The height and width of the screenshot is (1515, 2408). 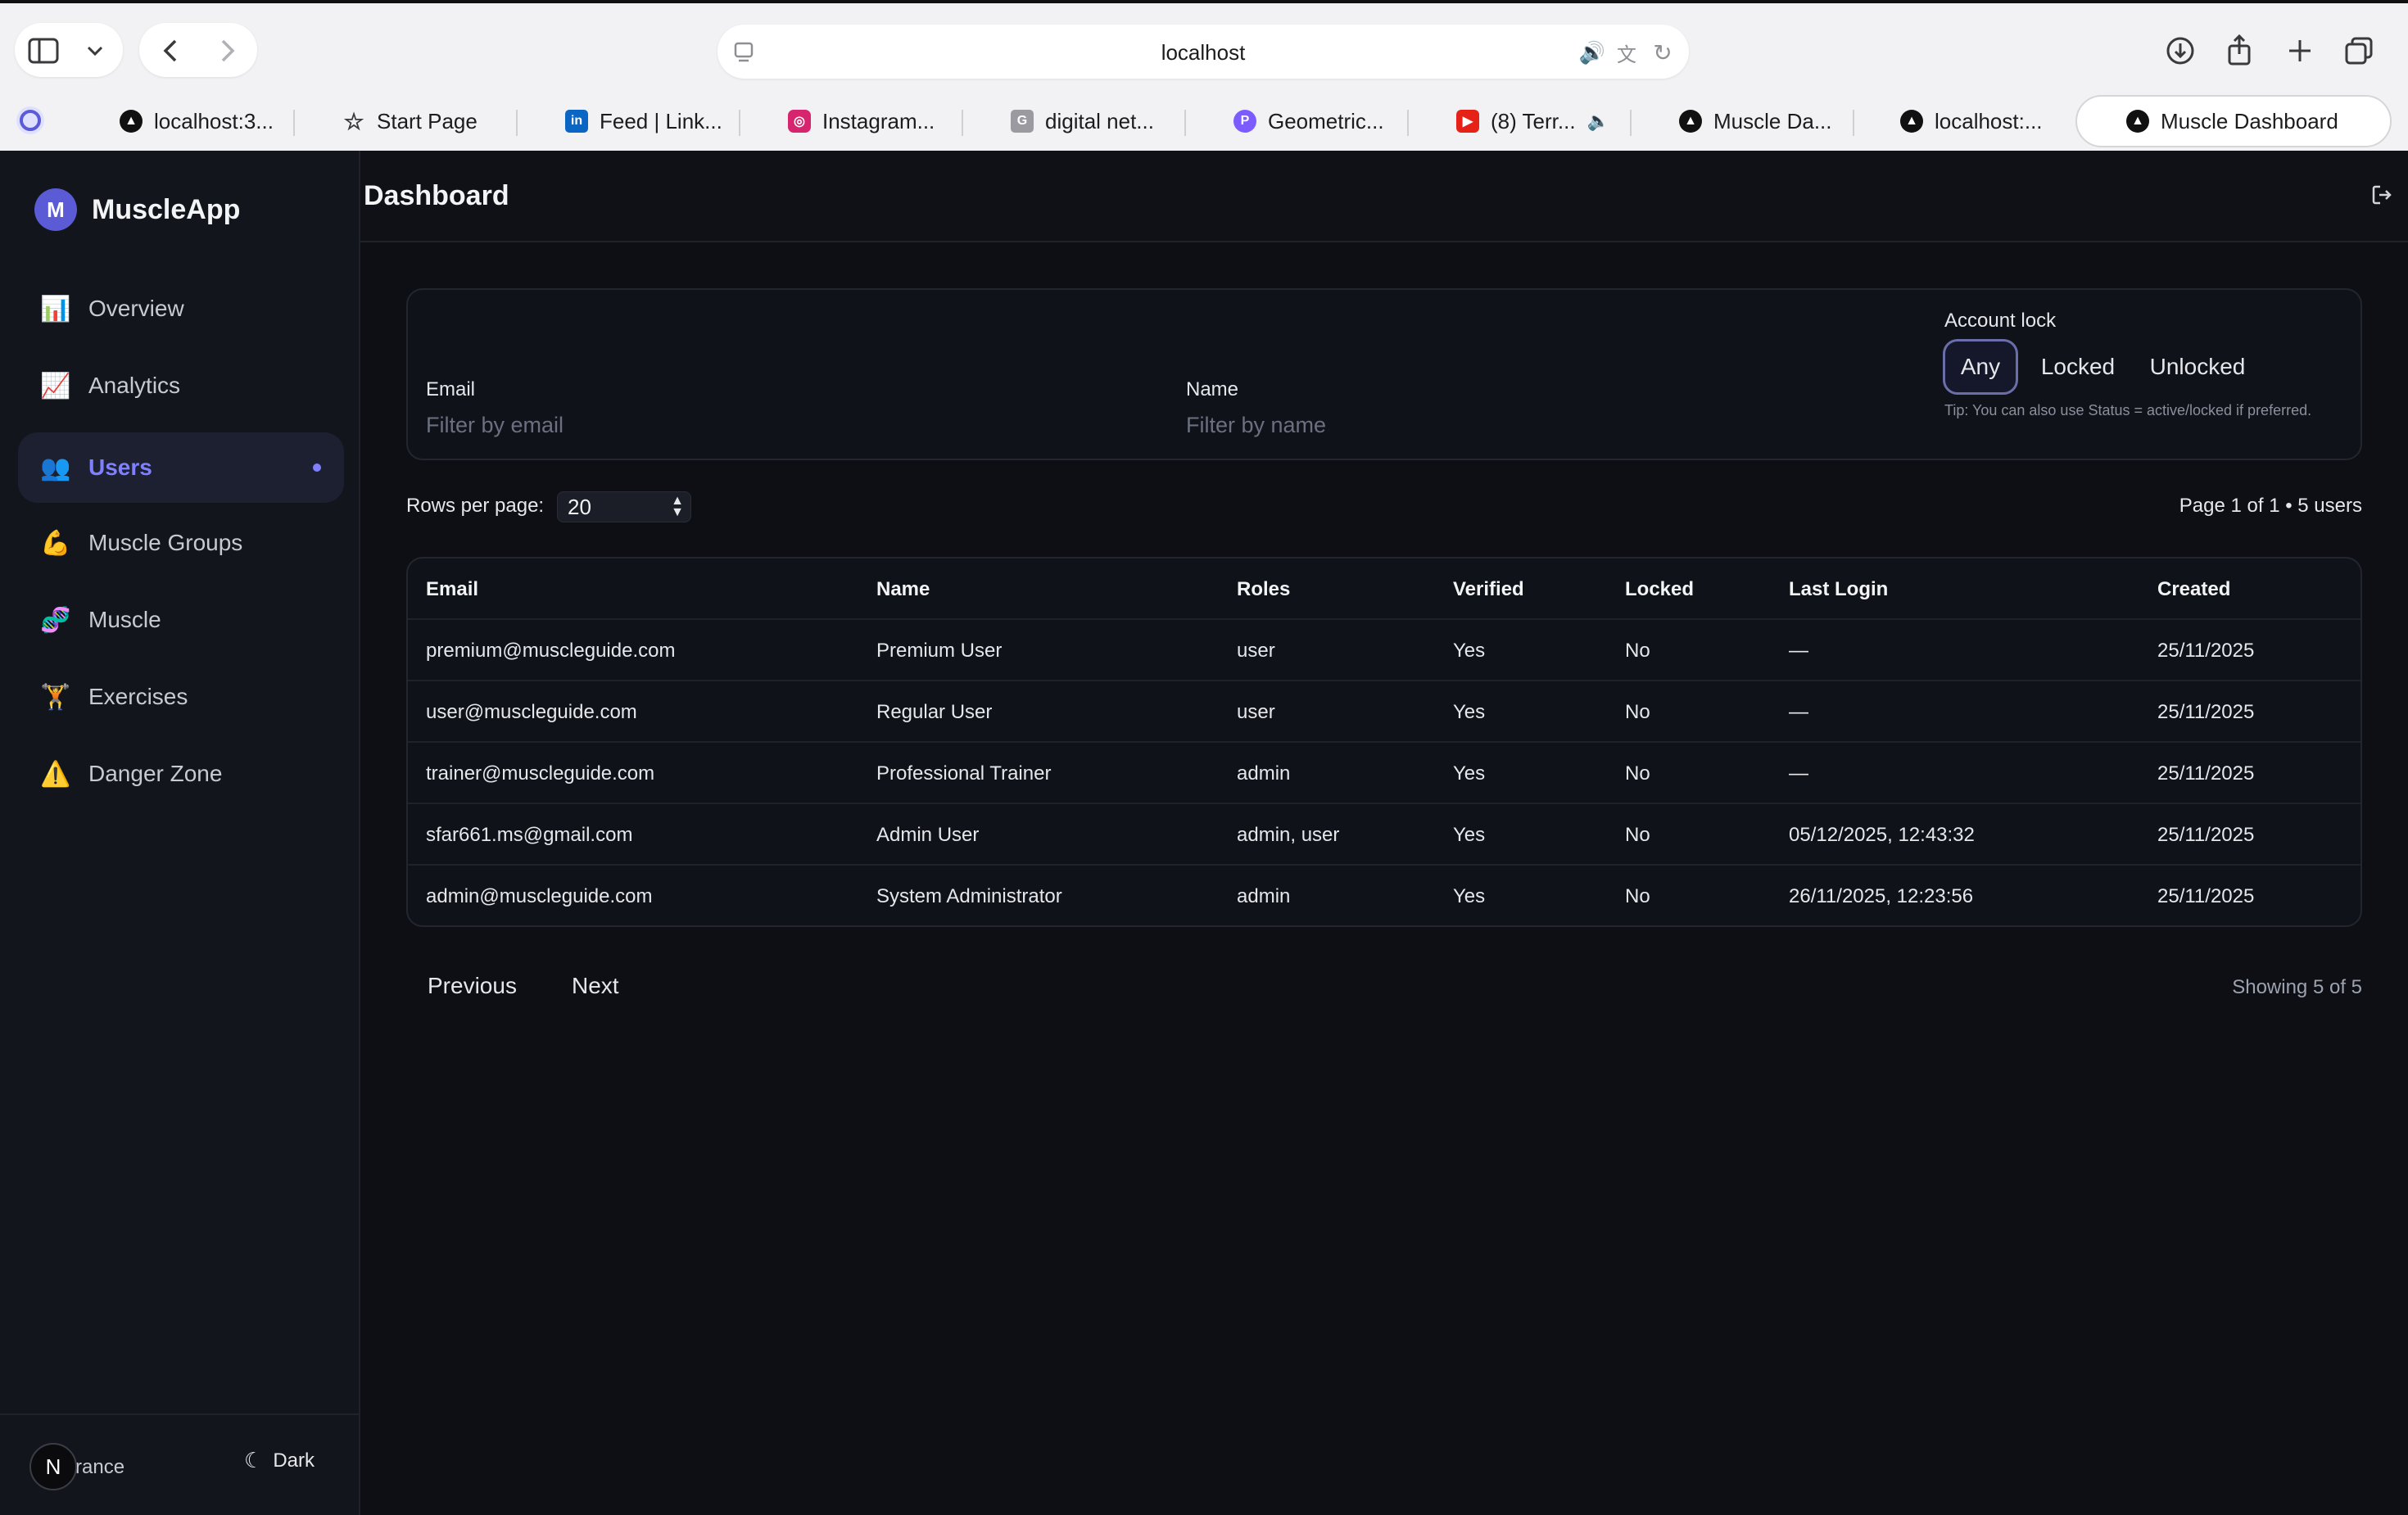 I want to click on cell-email: trainer@muscleguide.com, so click(x=540, y=773).